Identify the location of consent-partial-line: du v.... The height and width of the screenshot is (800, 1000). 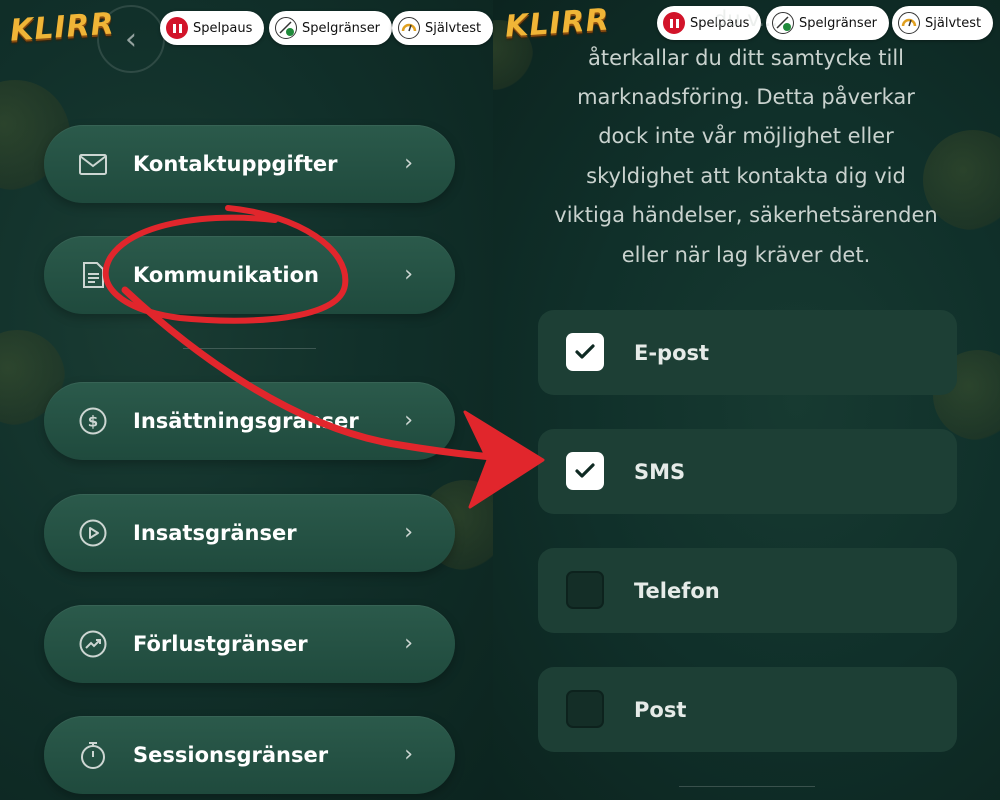
(746, 19).